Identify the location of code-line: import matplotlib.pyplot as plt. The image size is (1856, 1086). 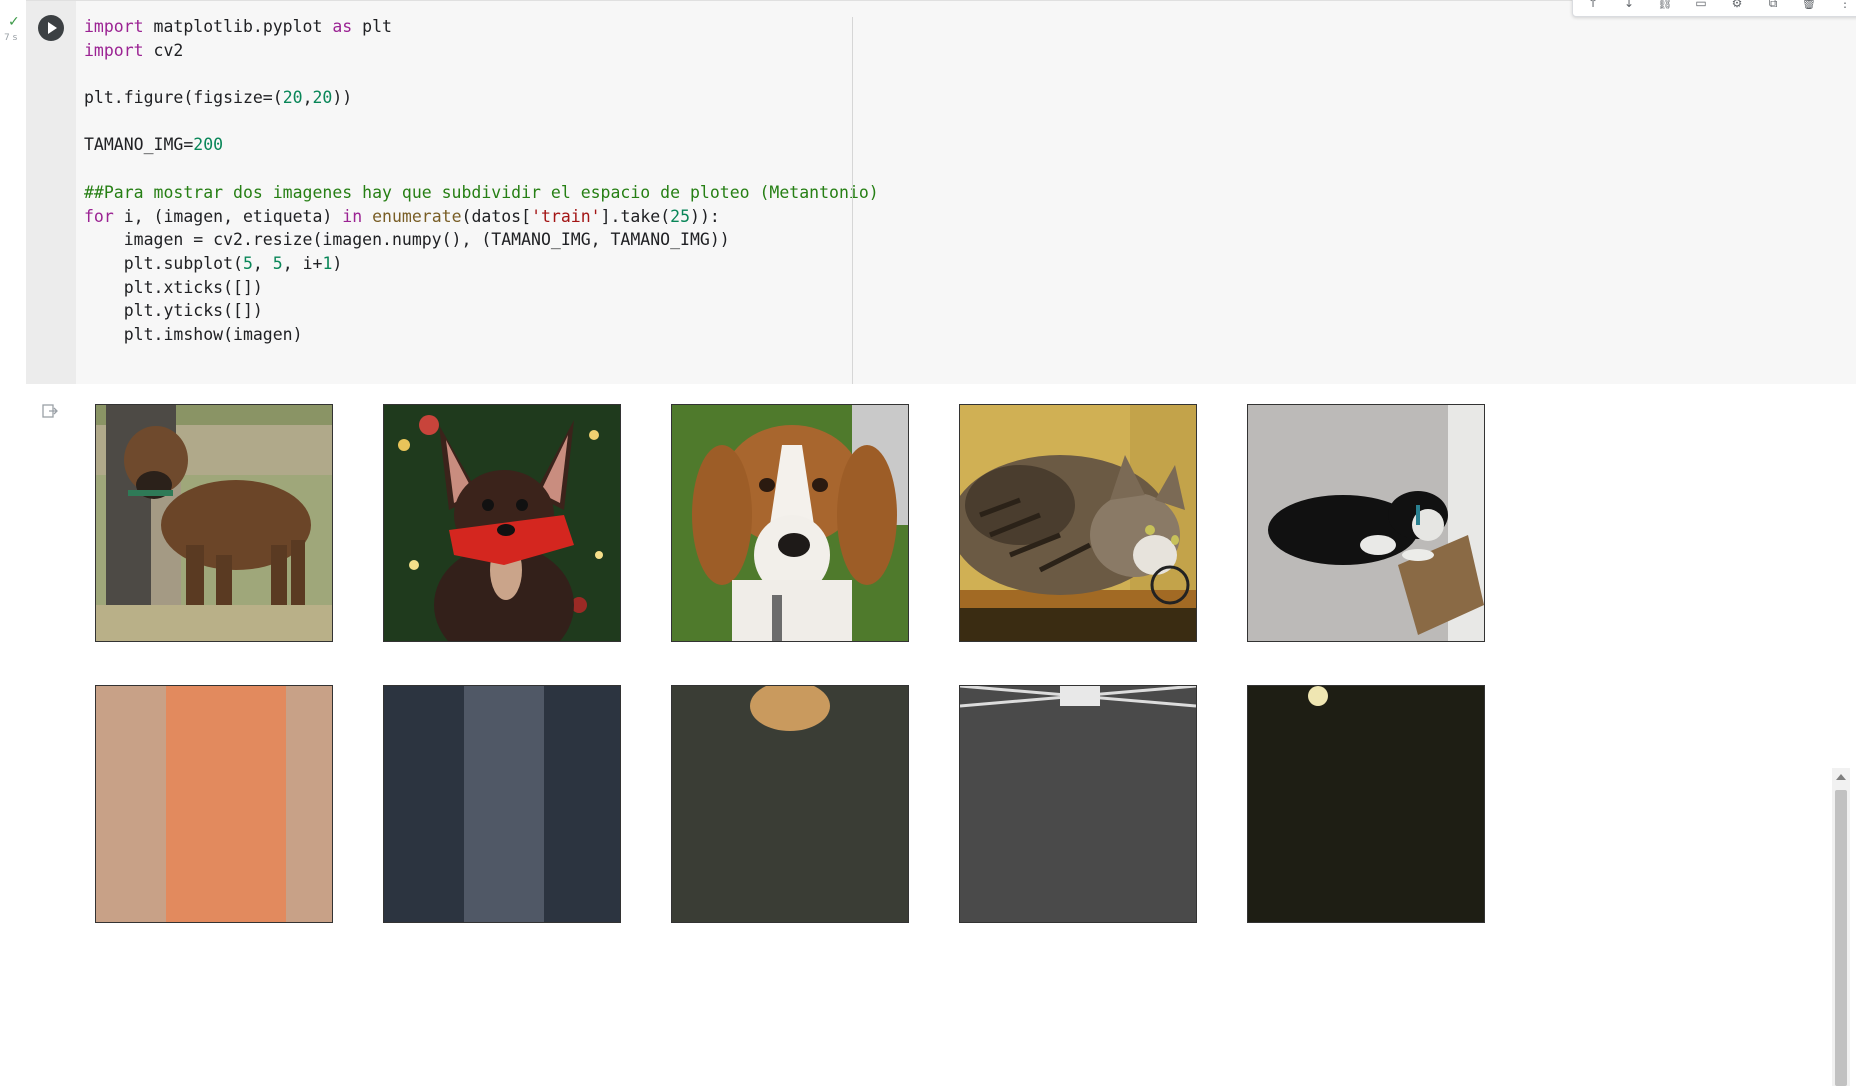
(481, 27).